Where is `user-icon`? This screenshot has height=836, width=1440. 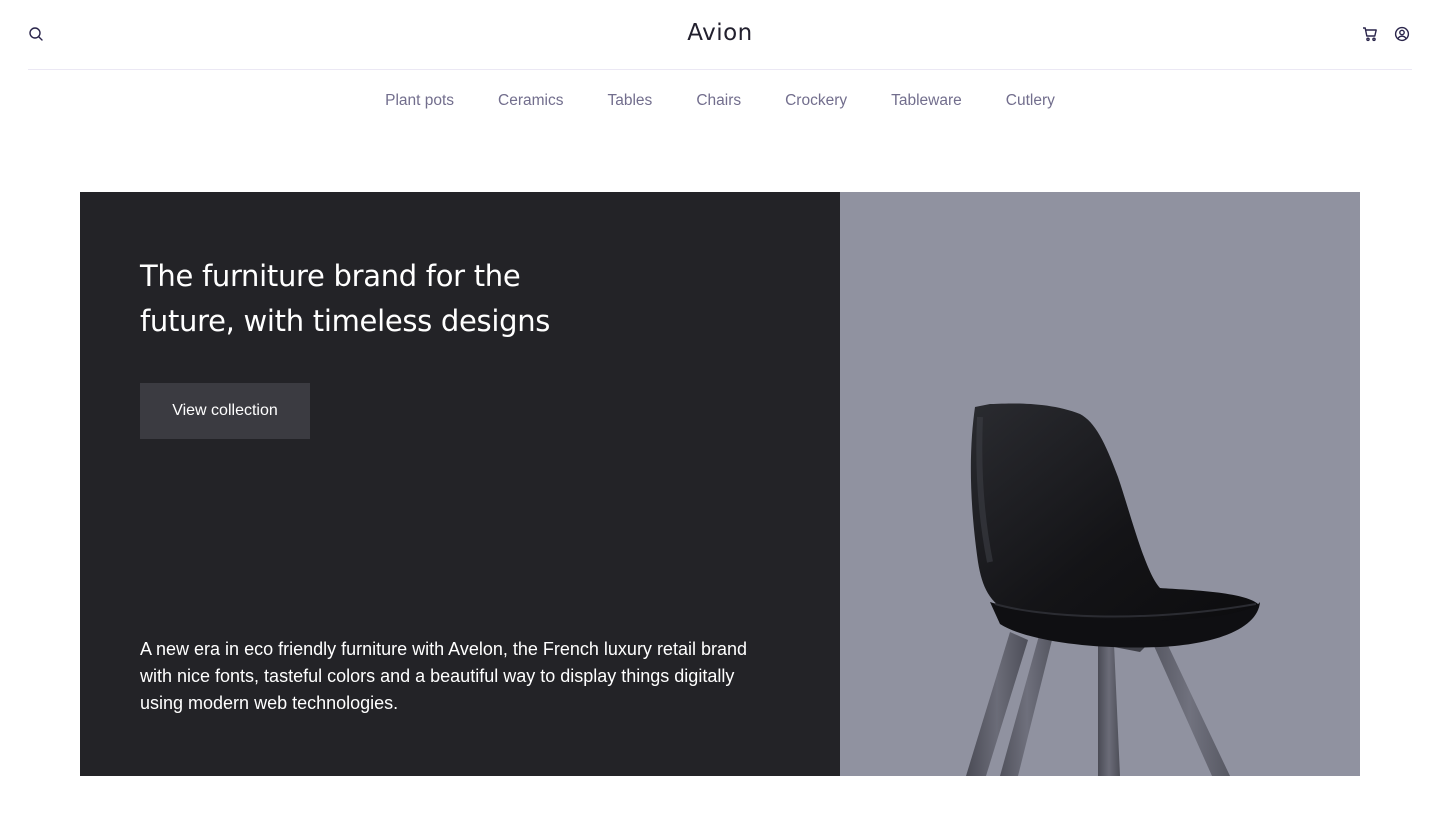
user-icon is located at coordinates (1402, 34).